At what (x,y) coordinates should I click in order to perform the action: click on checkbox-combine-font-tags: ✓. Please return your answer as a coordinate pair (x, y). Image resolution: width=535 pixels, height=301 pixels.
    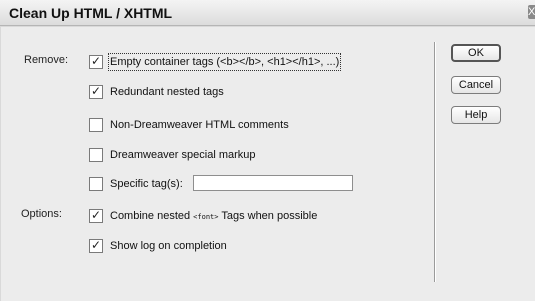
    Looking at the image, I should click on (96, 215).